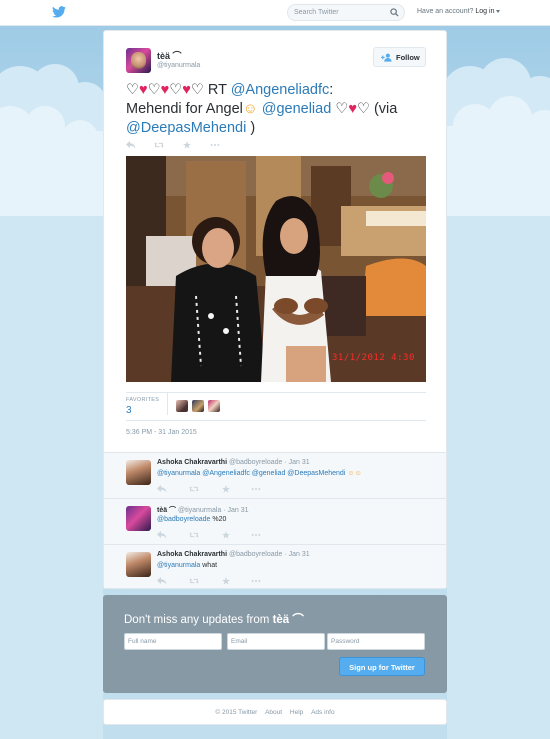 The image size is (550, 739). I want to click on reply-header: tèä ⌒ @tiyanurmala · Jan 31, so click(203, 510).